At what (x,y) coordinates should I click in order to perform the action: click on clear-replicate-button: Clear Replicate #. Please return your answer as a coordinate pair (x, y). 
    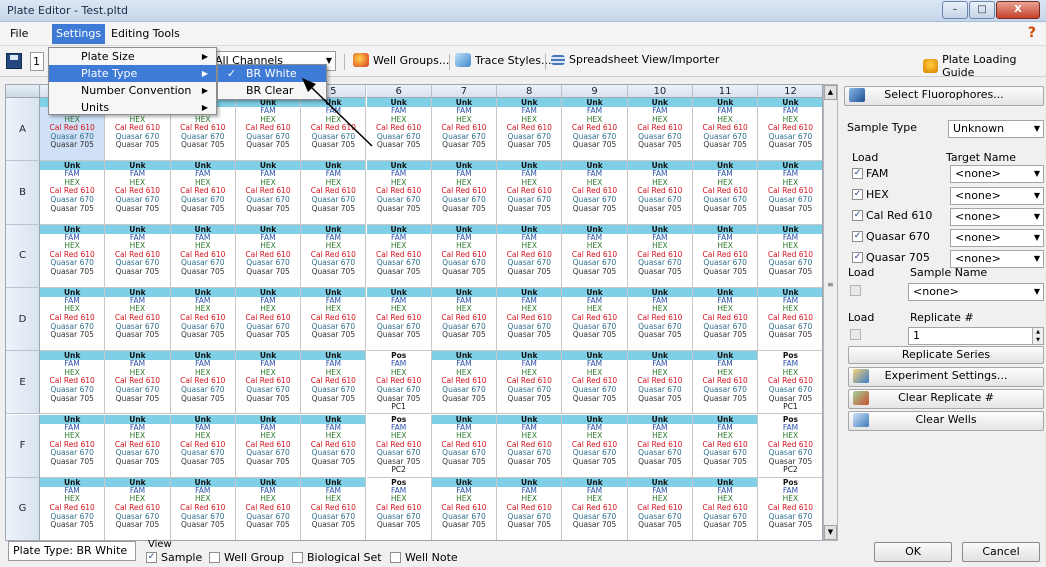
    Looking at the image, I should click on (946, 399).